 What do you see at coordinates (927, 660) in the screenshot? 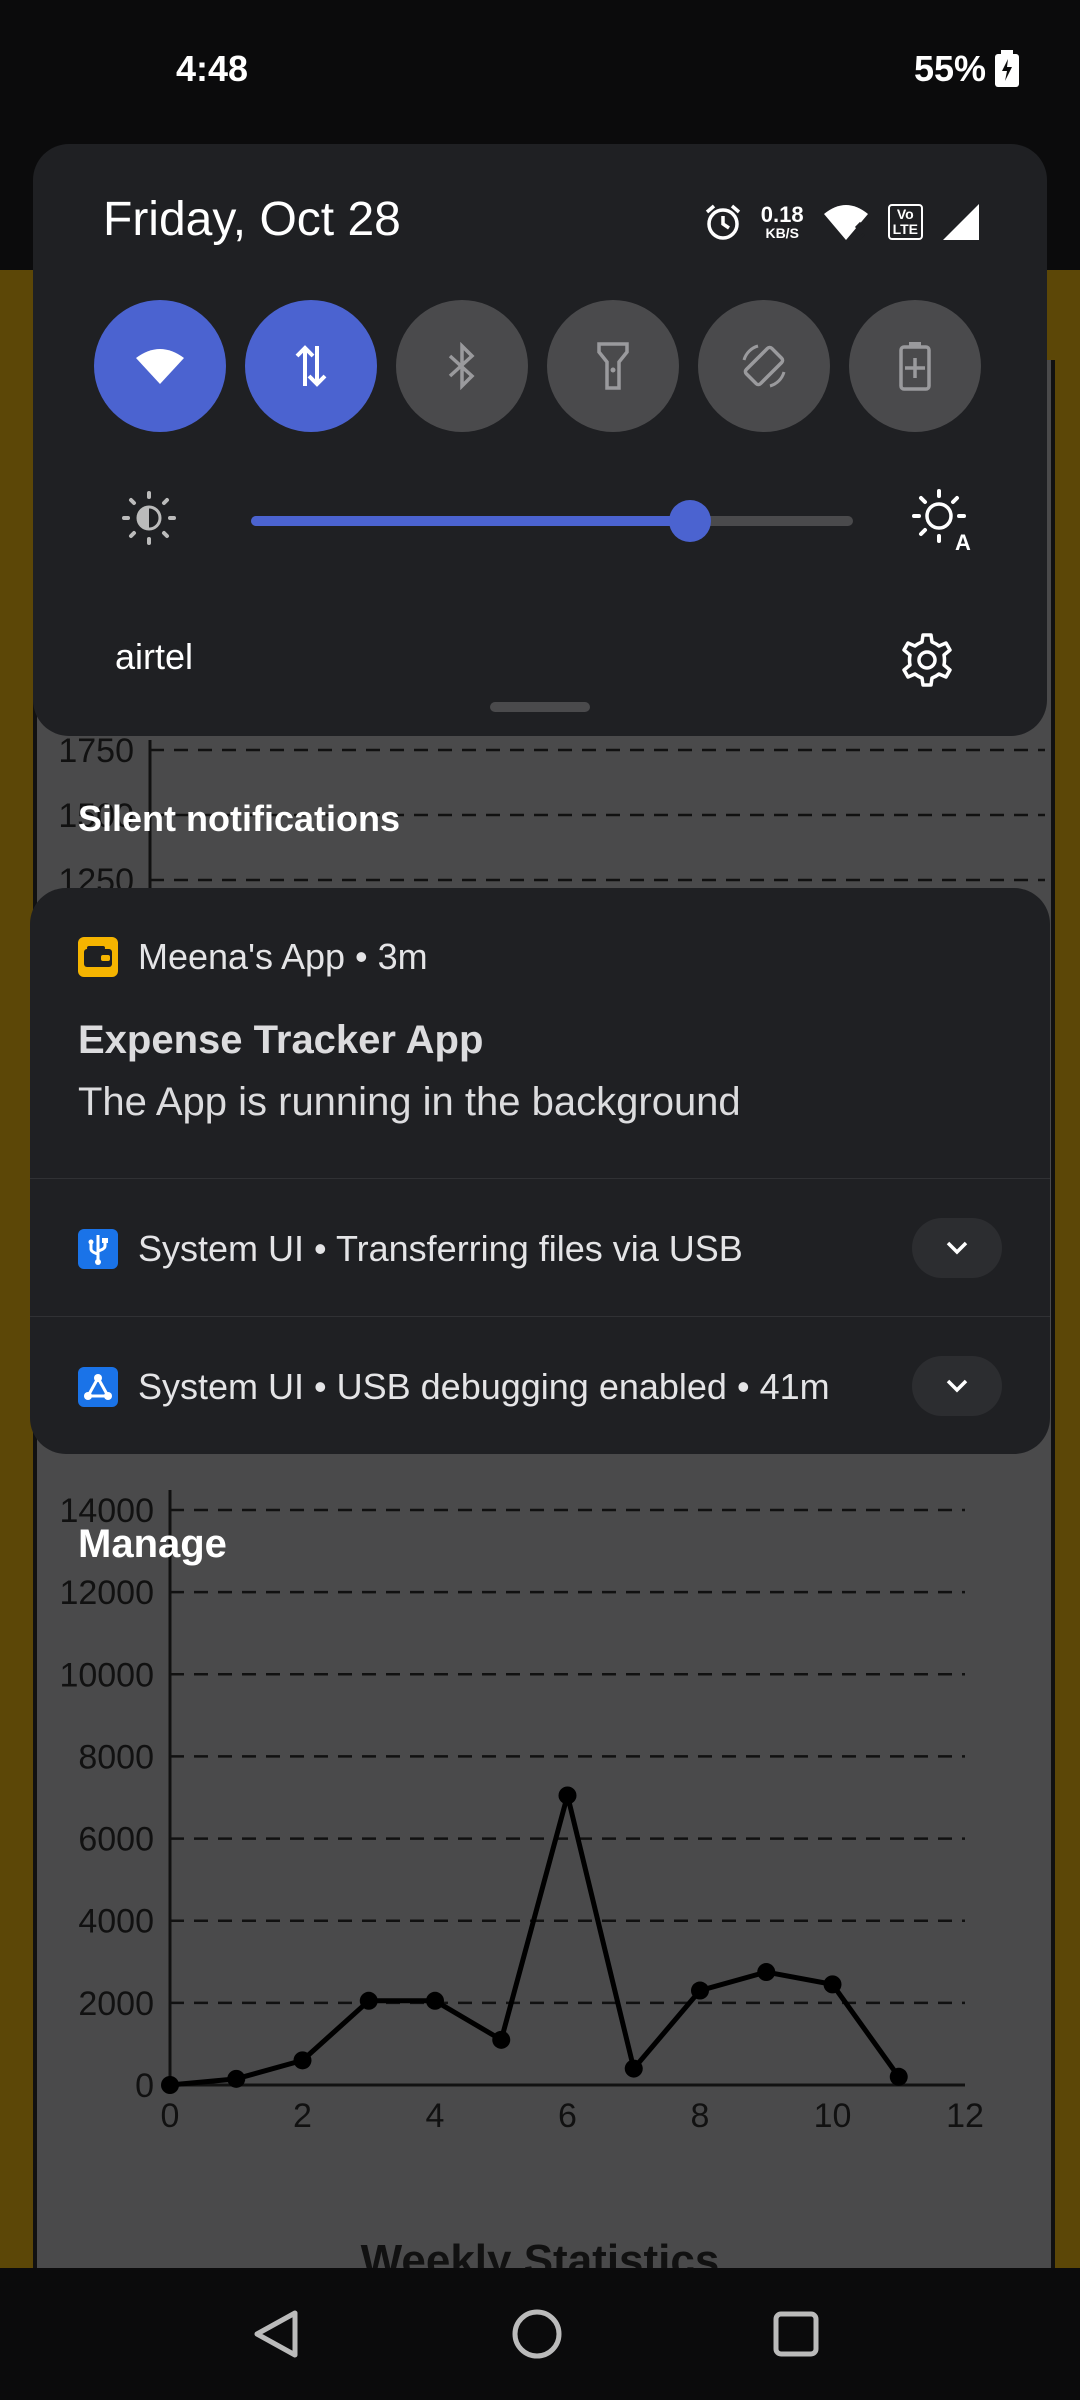
I see `settings-gear-icon` at bounding box center [927, 660].